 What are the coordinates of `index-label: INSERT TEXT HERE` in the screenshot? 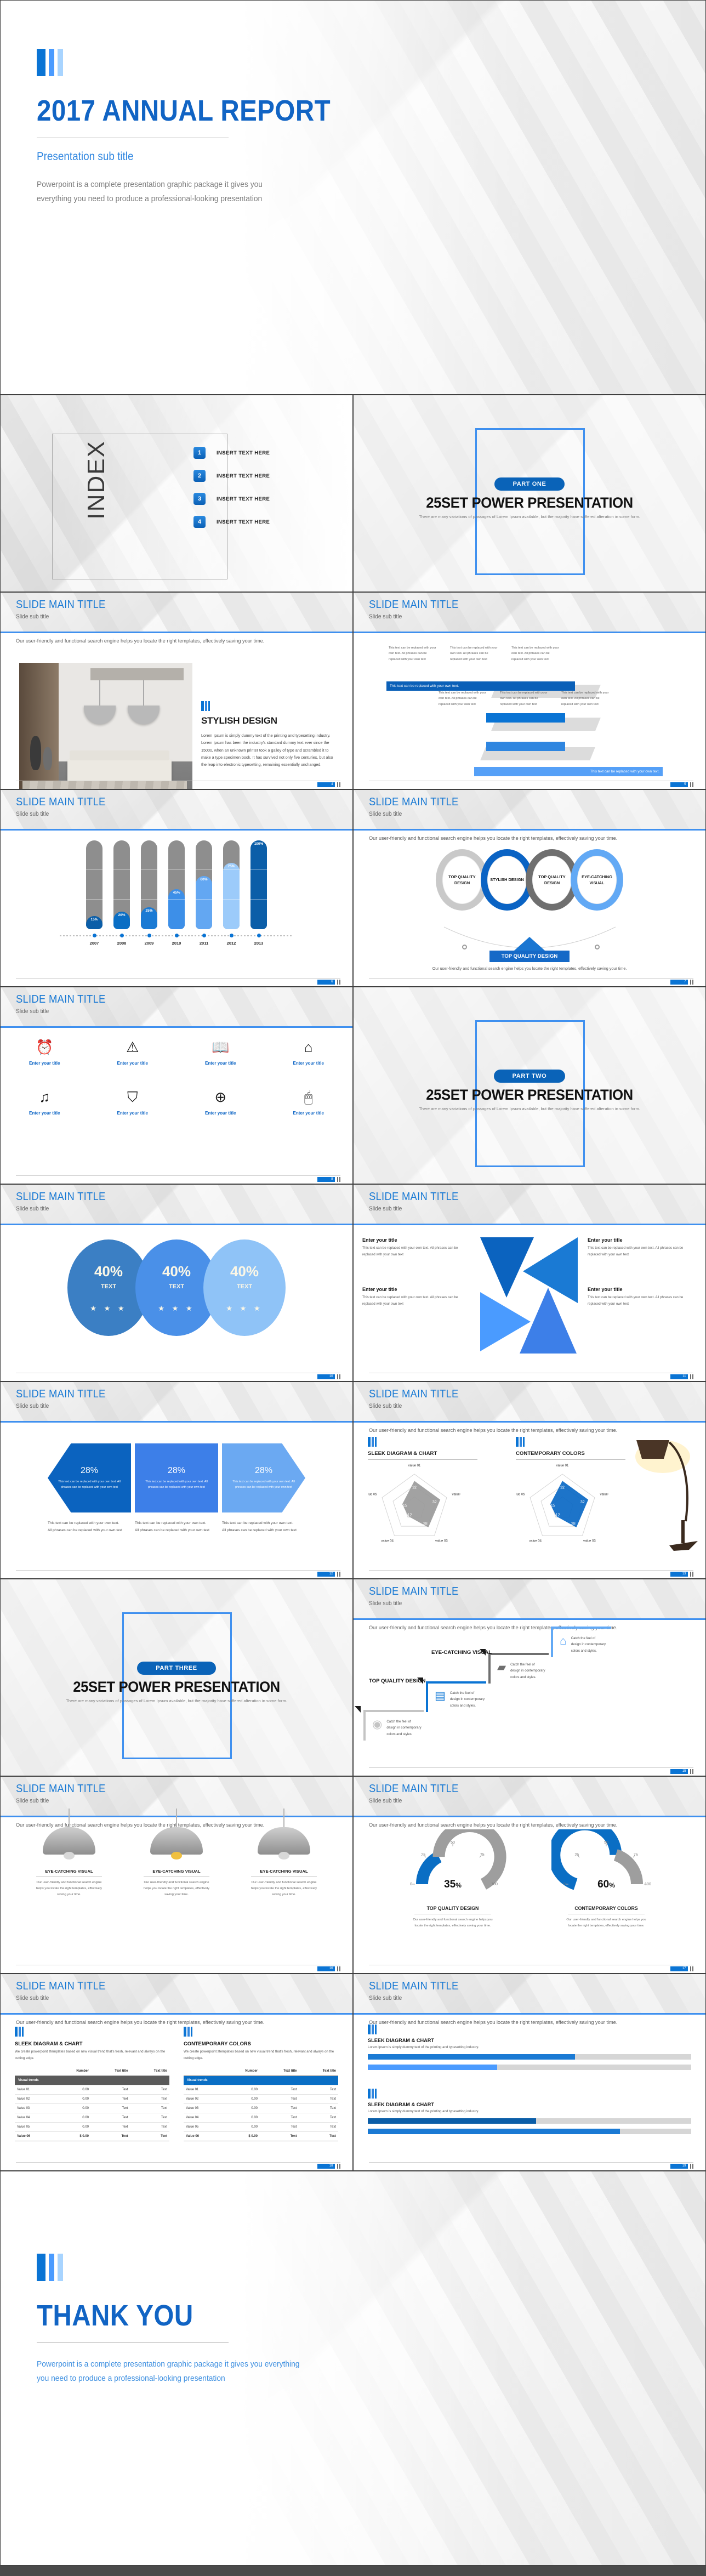 It's located at (243, 499).